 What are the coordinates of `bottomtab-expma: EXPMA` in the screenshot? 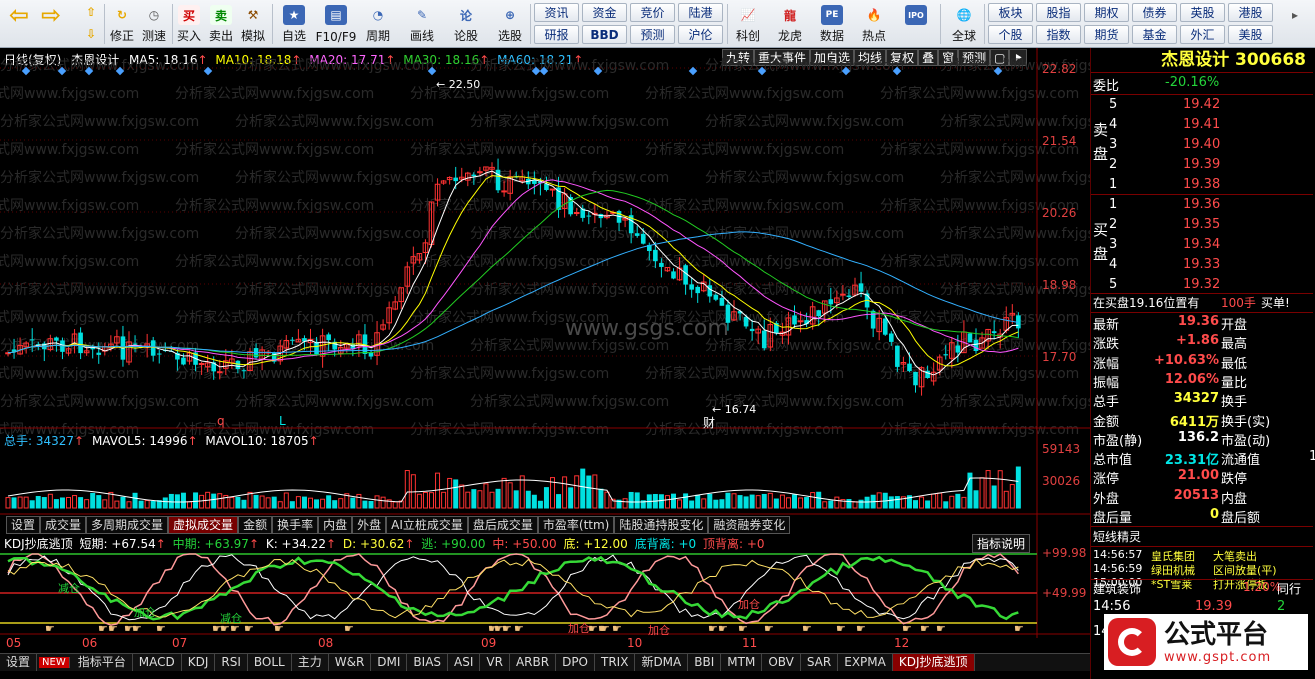 It's located at (865, 662).